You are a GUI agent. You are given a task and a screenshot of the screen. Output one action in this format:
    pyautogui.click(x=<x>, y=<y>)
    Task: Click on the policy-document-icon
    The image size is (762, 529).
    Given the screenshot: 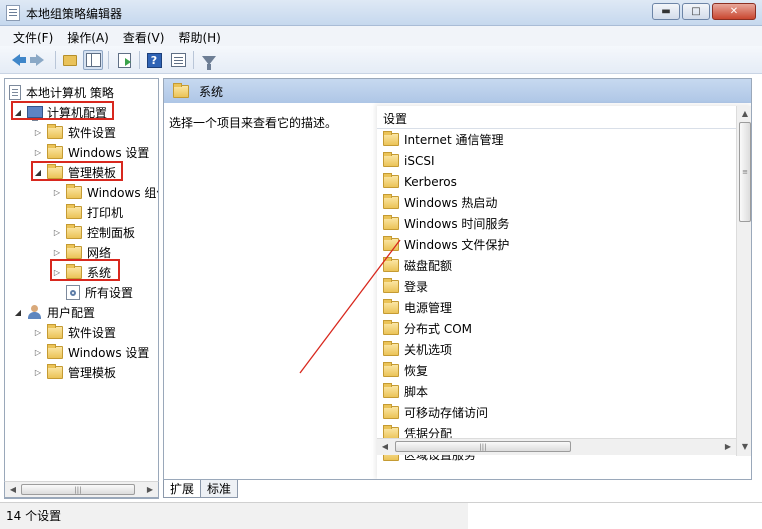 What is the action you would take?
    pyautogui.click(x=15, y=92)
    